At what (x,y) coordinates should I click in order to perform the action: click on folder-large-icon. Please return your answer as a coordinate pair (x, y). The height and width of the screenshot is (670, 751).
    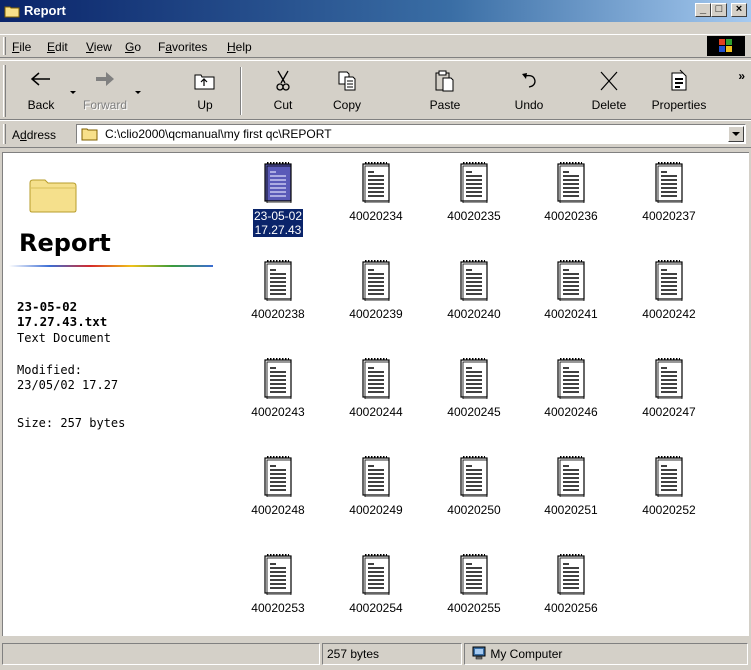
    Looking at the image, I should click on (53, 196).